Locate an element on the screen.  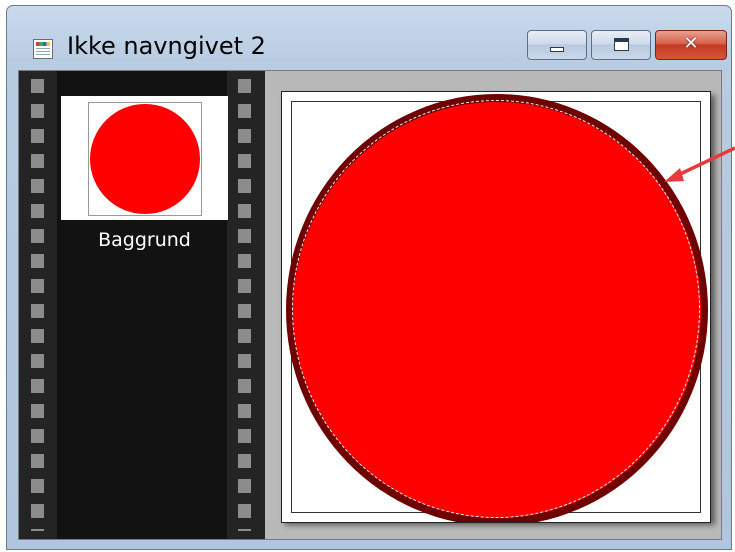
thumbnail-circle is located at coordinates (145, 159).